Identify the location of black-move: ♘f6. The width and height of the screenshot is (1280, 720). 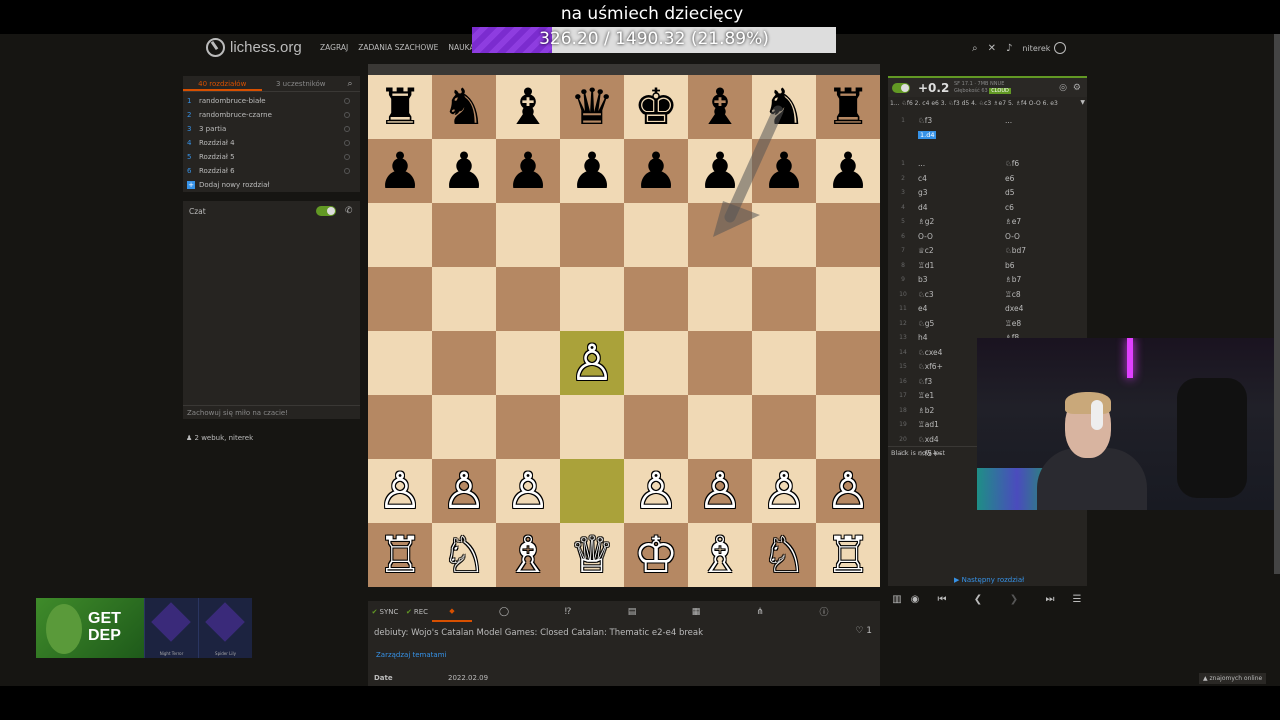
(1046, 163).